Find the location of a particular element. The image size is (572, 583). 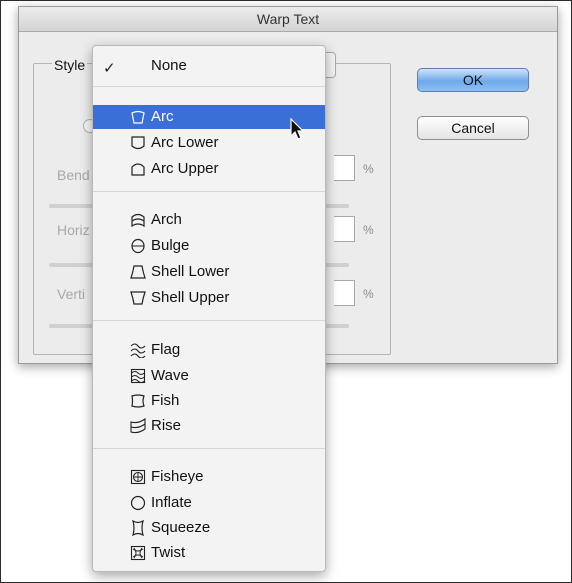

cancel-button: Cancel is located at coordinates (473, 128).